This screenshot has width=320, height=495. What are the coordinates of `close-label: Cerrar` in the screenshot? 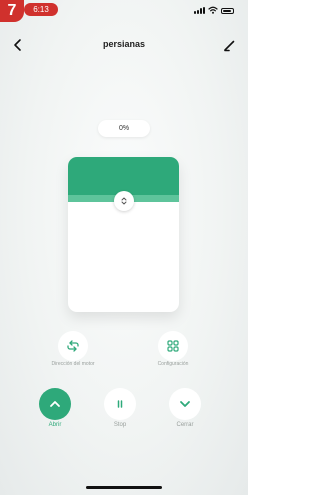 It's located at (185, 425).